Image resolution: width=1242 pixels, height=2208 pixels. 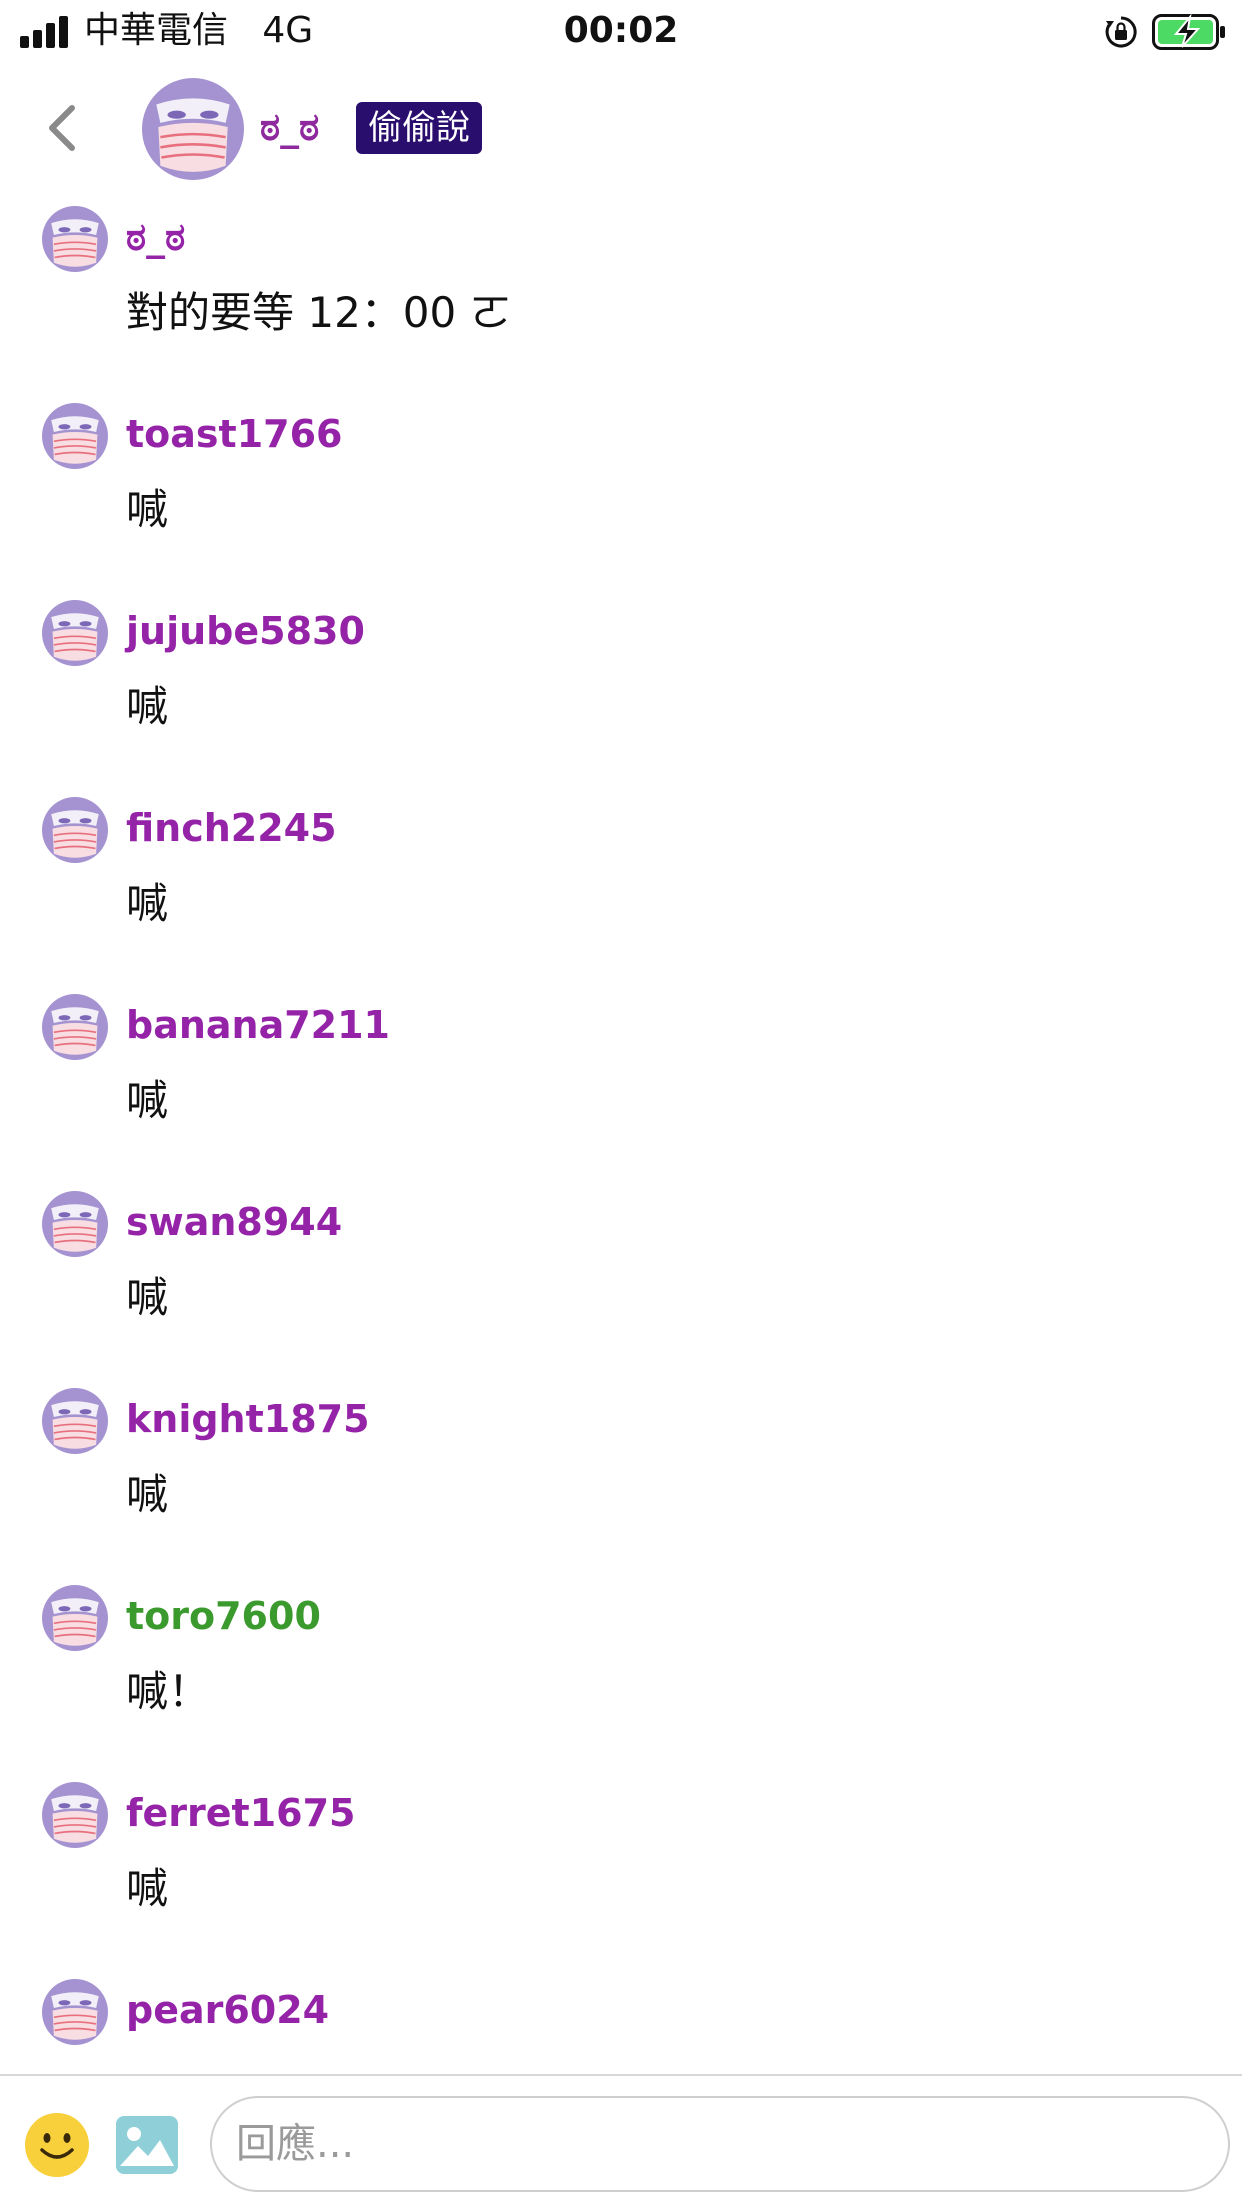 What do you see at coordinates (319, 312) in the screenshot?
I see `message-text: 對的要等 12：00 ㄛ` at bounding box center [319, 312].